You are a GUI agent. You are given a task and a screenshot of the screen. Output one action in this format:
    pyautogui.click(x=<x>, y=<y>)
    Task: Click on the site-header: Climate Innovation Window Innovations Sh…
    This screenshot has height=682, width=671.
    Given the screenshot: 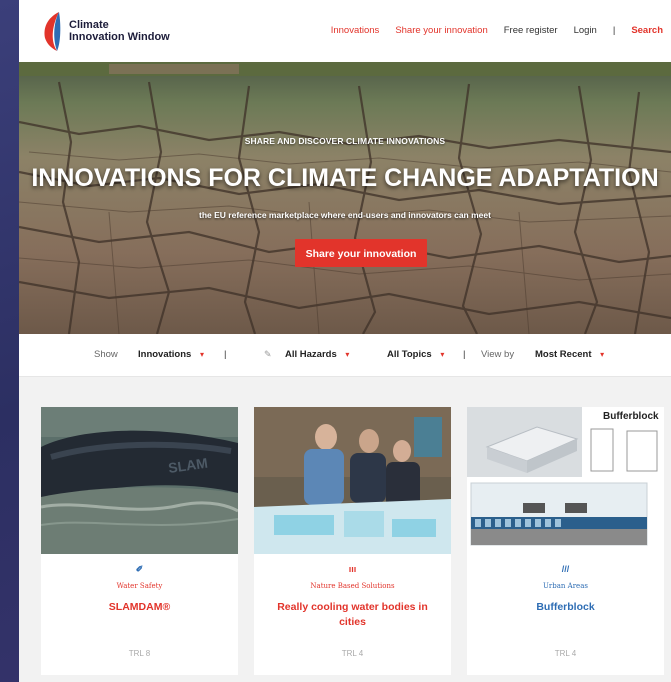 What is the action you would take?
    pyautogui.click(x=345, y=31)
    